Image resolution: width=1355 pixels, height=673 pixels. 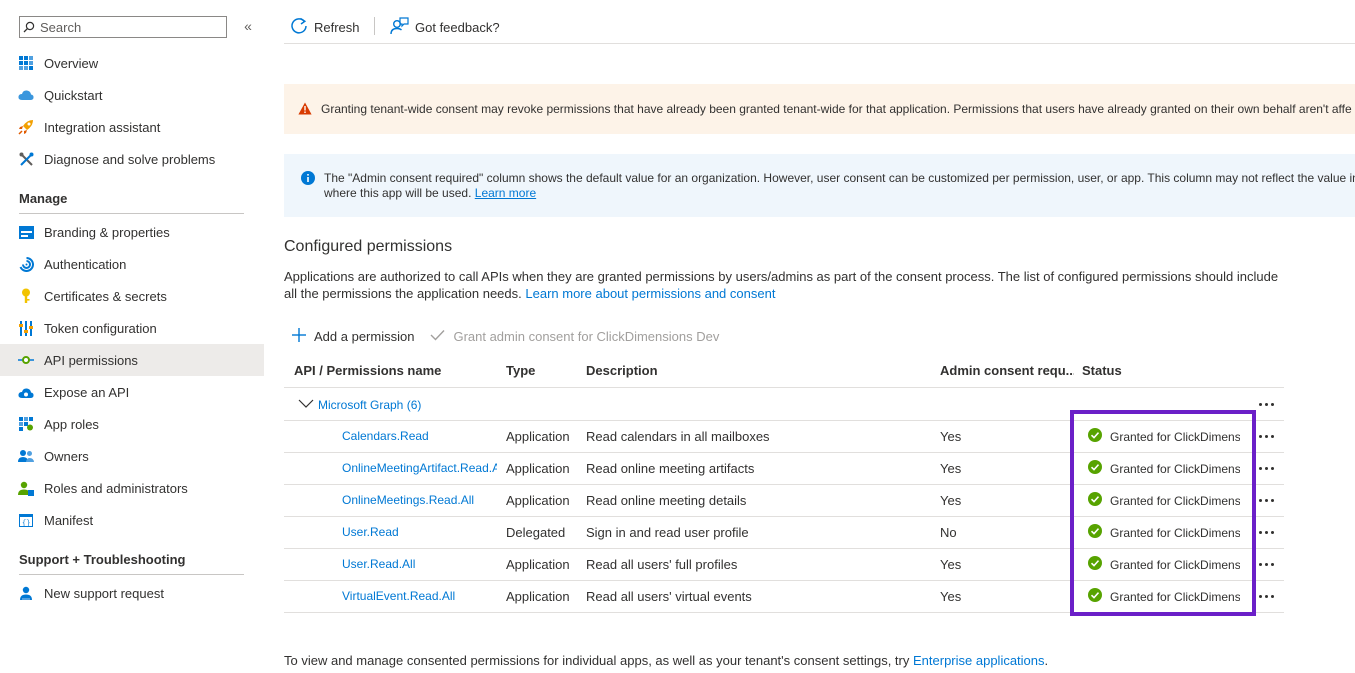 I want to click on feedback-button: Got feedback?, so click(x=445, y=27).